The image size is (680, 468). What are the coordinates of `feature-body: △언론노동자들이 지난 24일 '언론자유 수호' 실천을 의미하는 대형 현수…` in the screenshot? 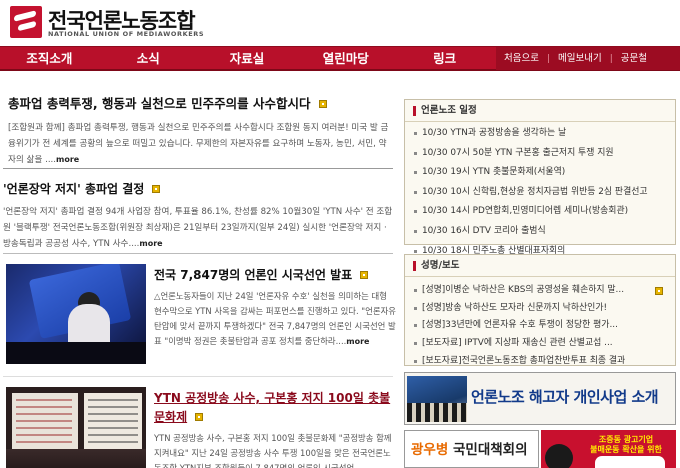 It's located at (275, 318).